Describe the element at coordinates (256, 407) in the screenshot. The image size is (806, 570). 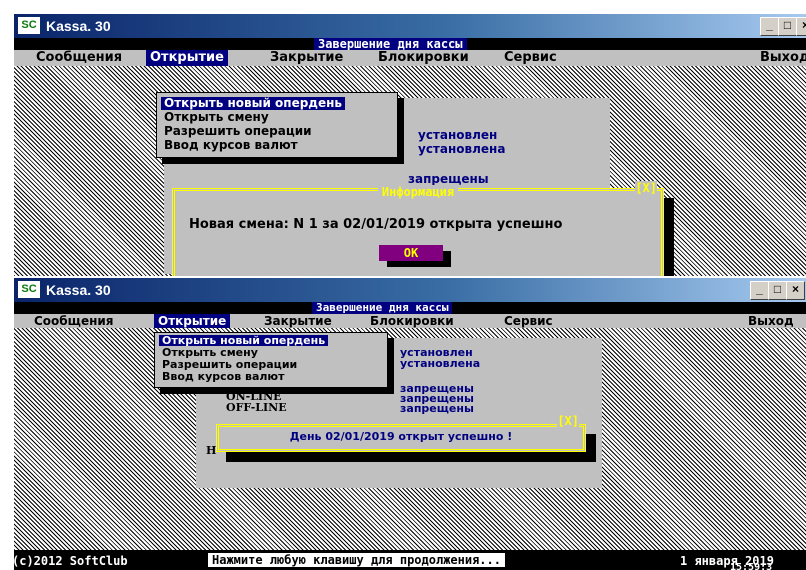
I see `block-label-offline: OFF-LINE` at that location.